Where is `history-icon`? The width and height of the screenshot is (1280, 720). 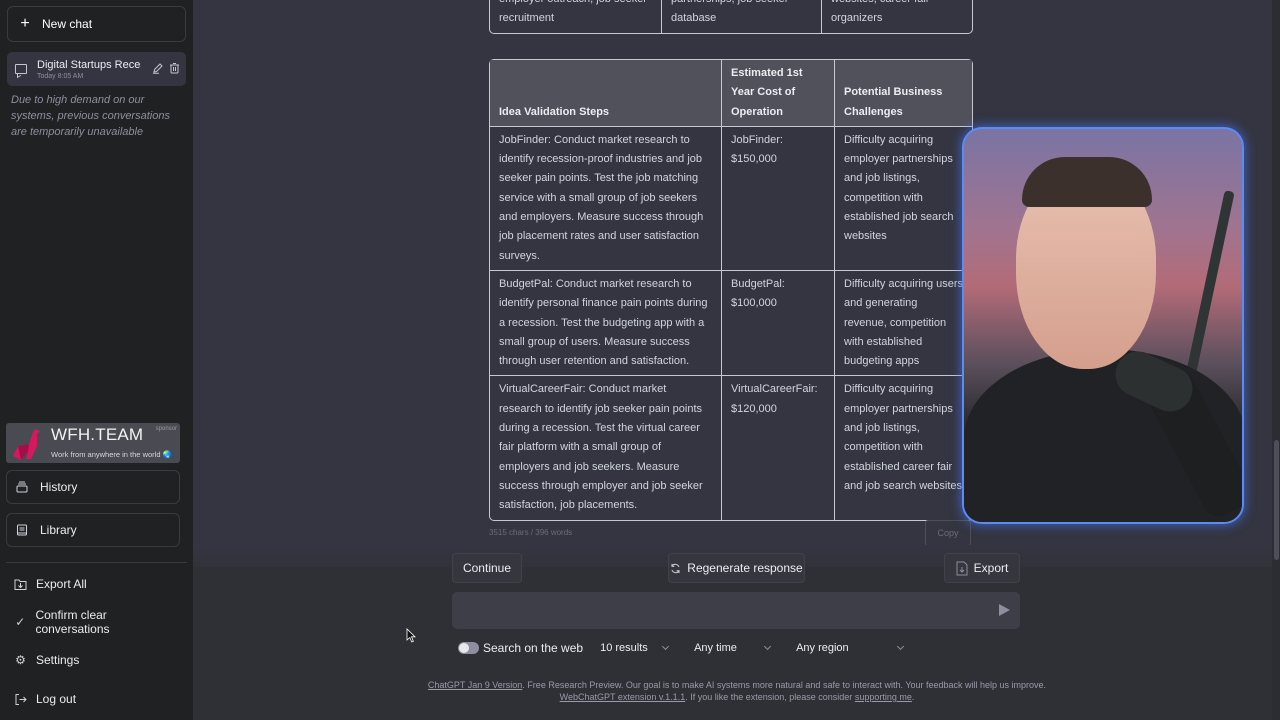
history-icon is located at coordinates (22, 487).